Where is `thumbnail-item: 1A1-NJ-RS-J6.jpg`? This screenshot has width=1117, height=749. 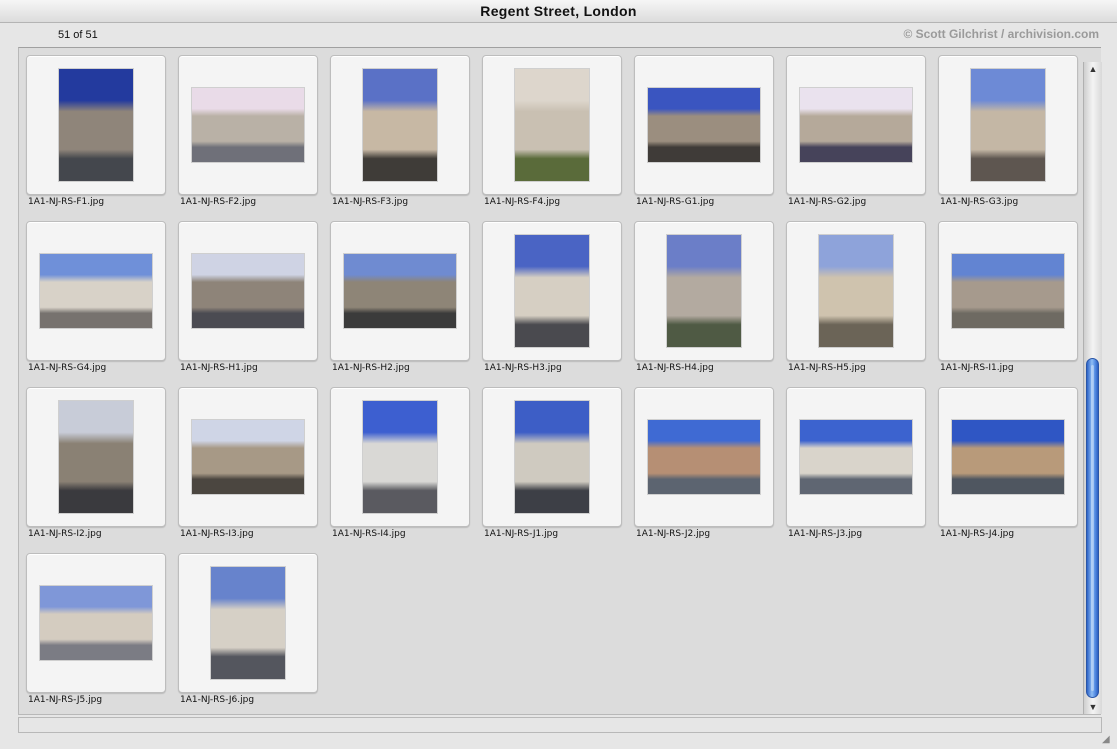
thumbnail-item: 1A1-NJ-RS-J6.jpg is located at coordinates (248, 626).